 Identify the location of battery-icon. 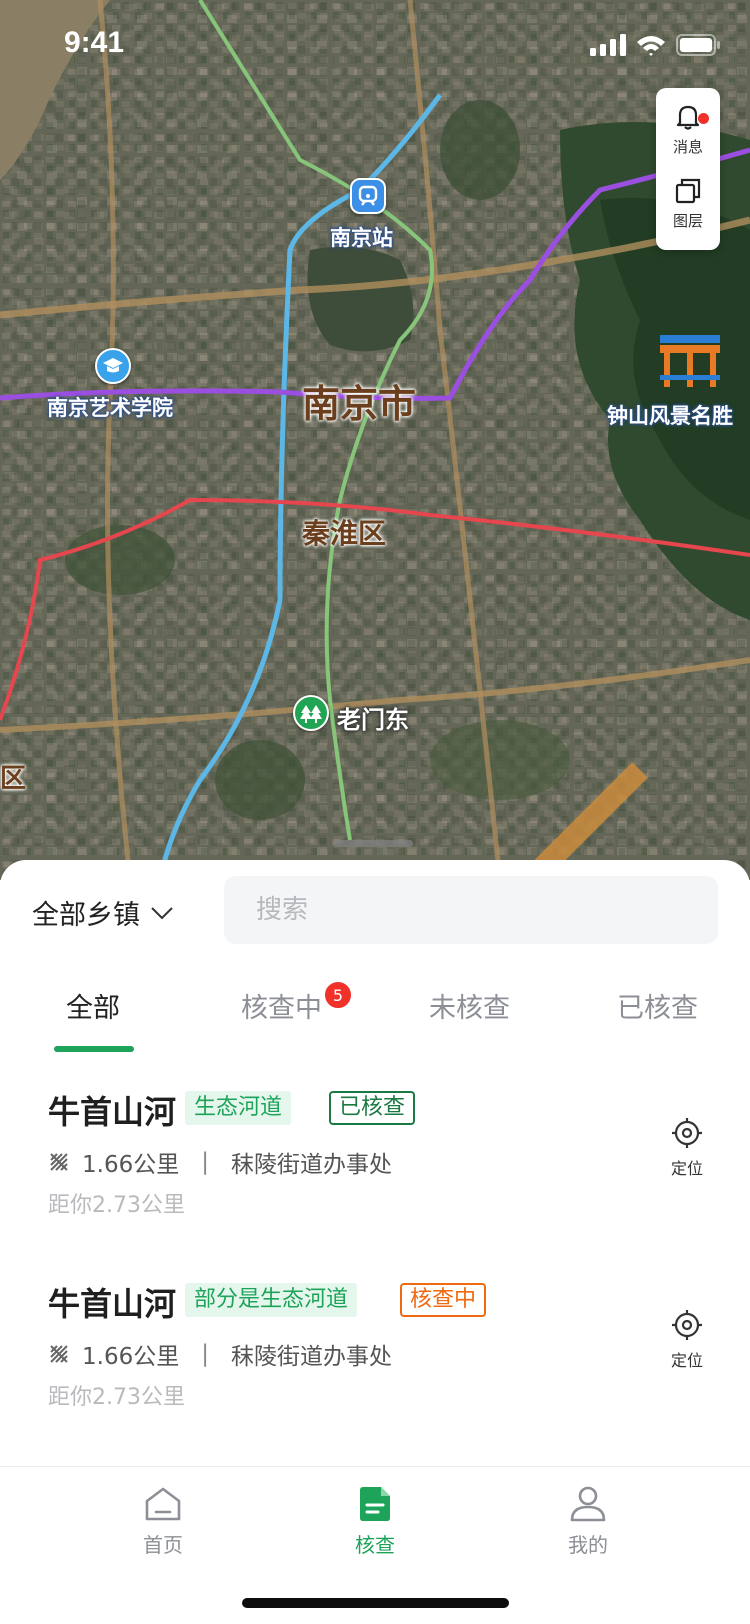
(698, 45).